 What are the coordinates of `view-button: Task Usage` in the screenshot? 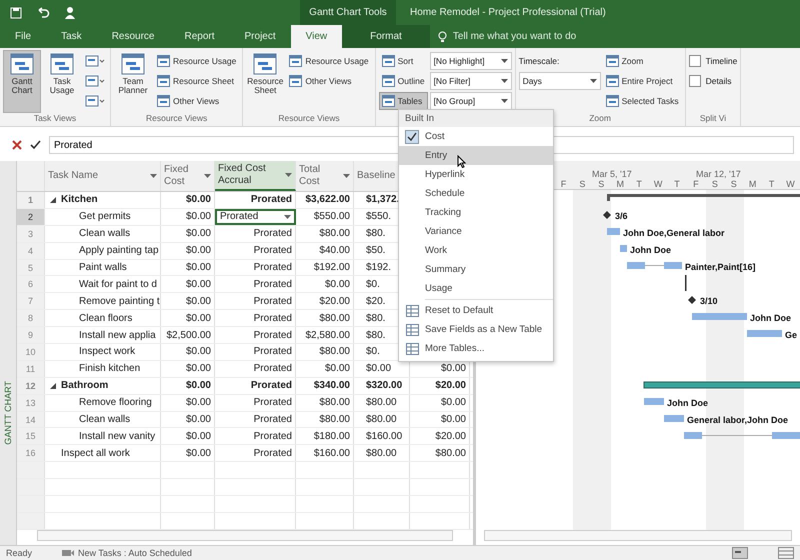 It's located at (62, 81).